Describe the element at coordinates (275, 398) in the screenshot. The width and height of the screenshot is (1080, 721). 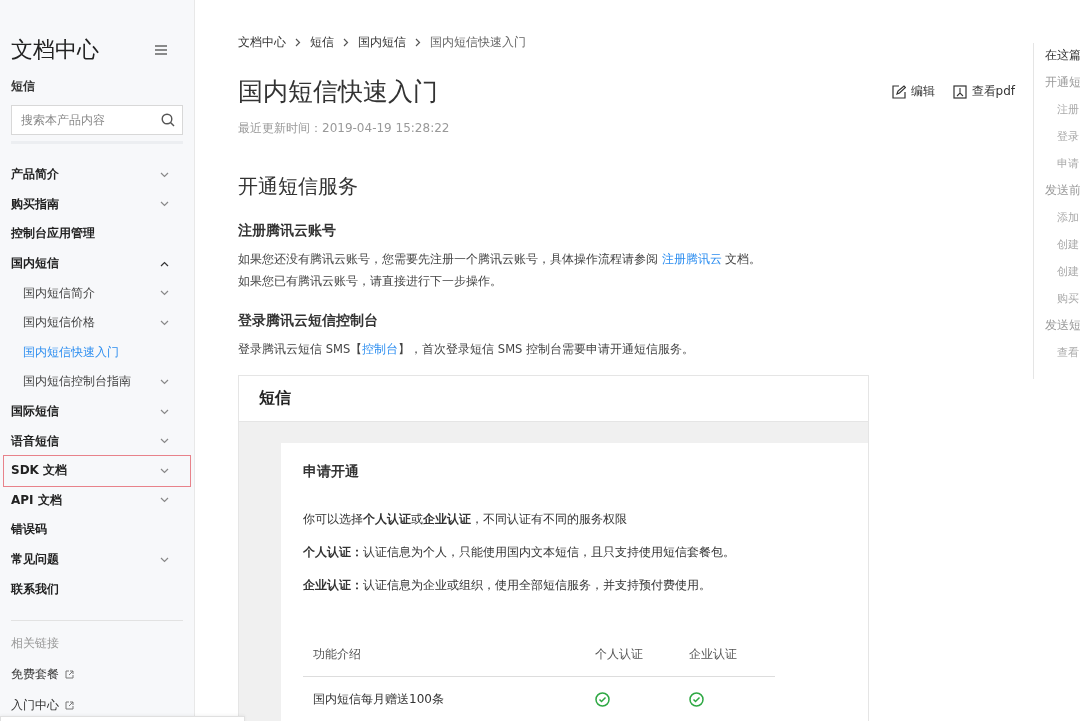
I see `screenshot-title: 短信` at that location.